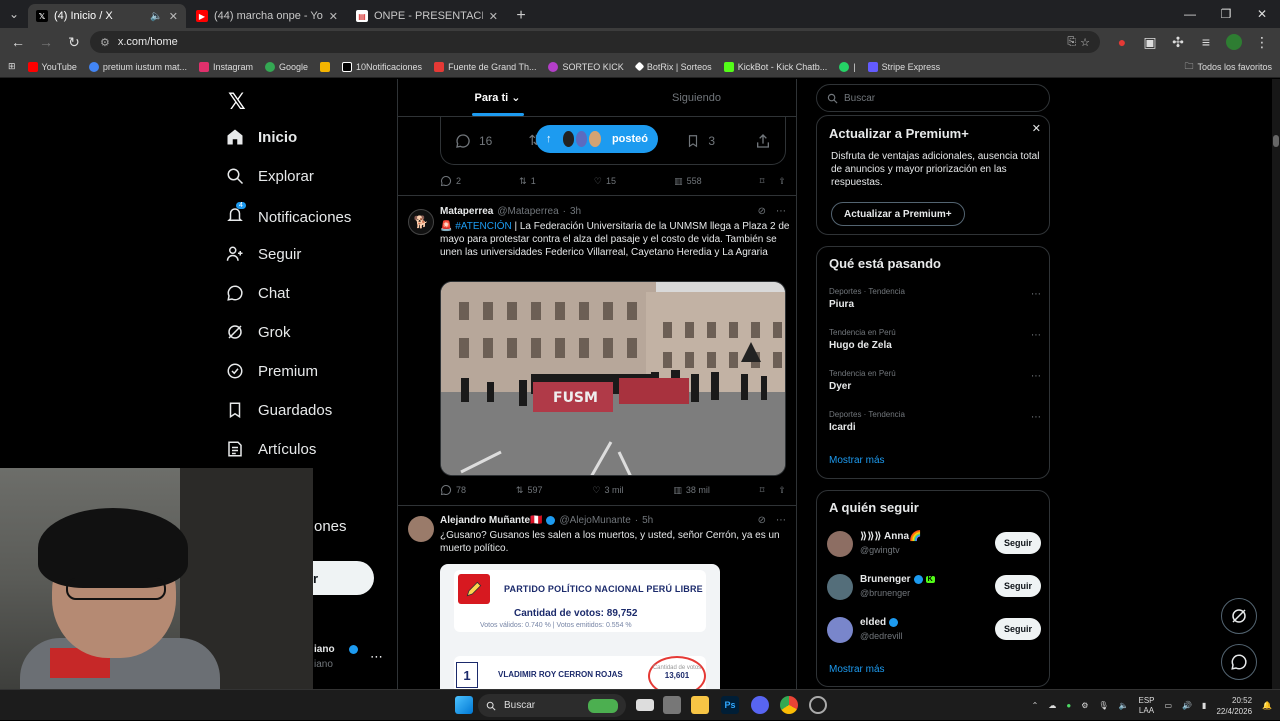 This screenshot has width=1280, height=721. Describe the element at coordinates (730, 705) in the screenshot. I see `photoshop-icon: Ps` at that location.